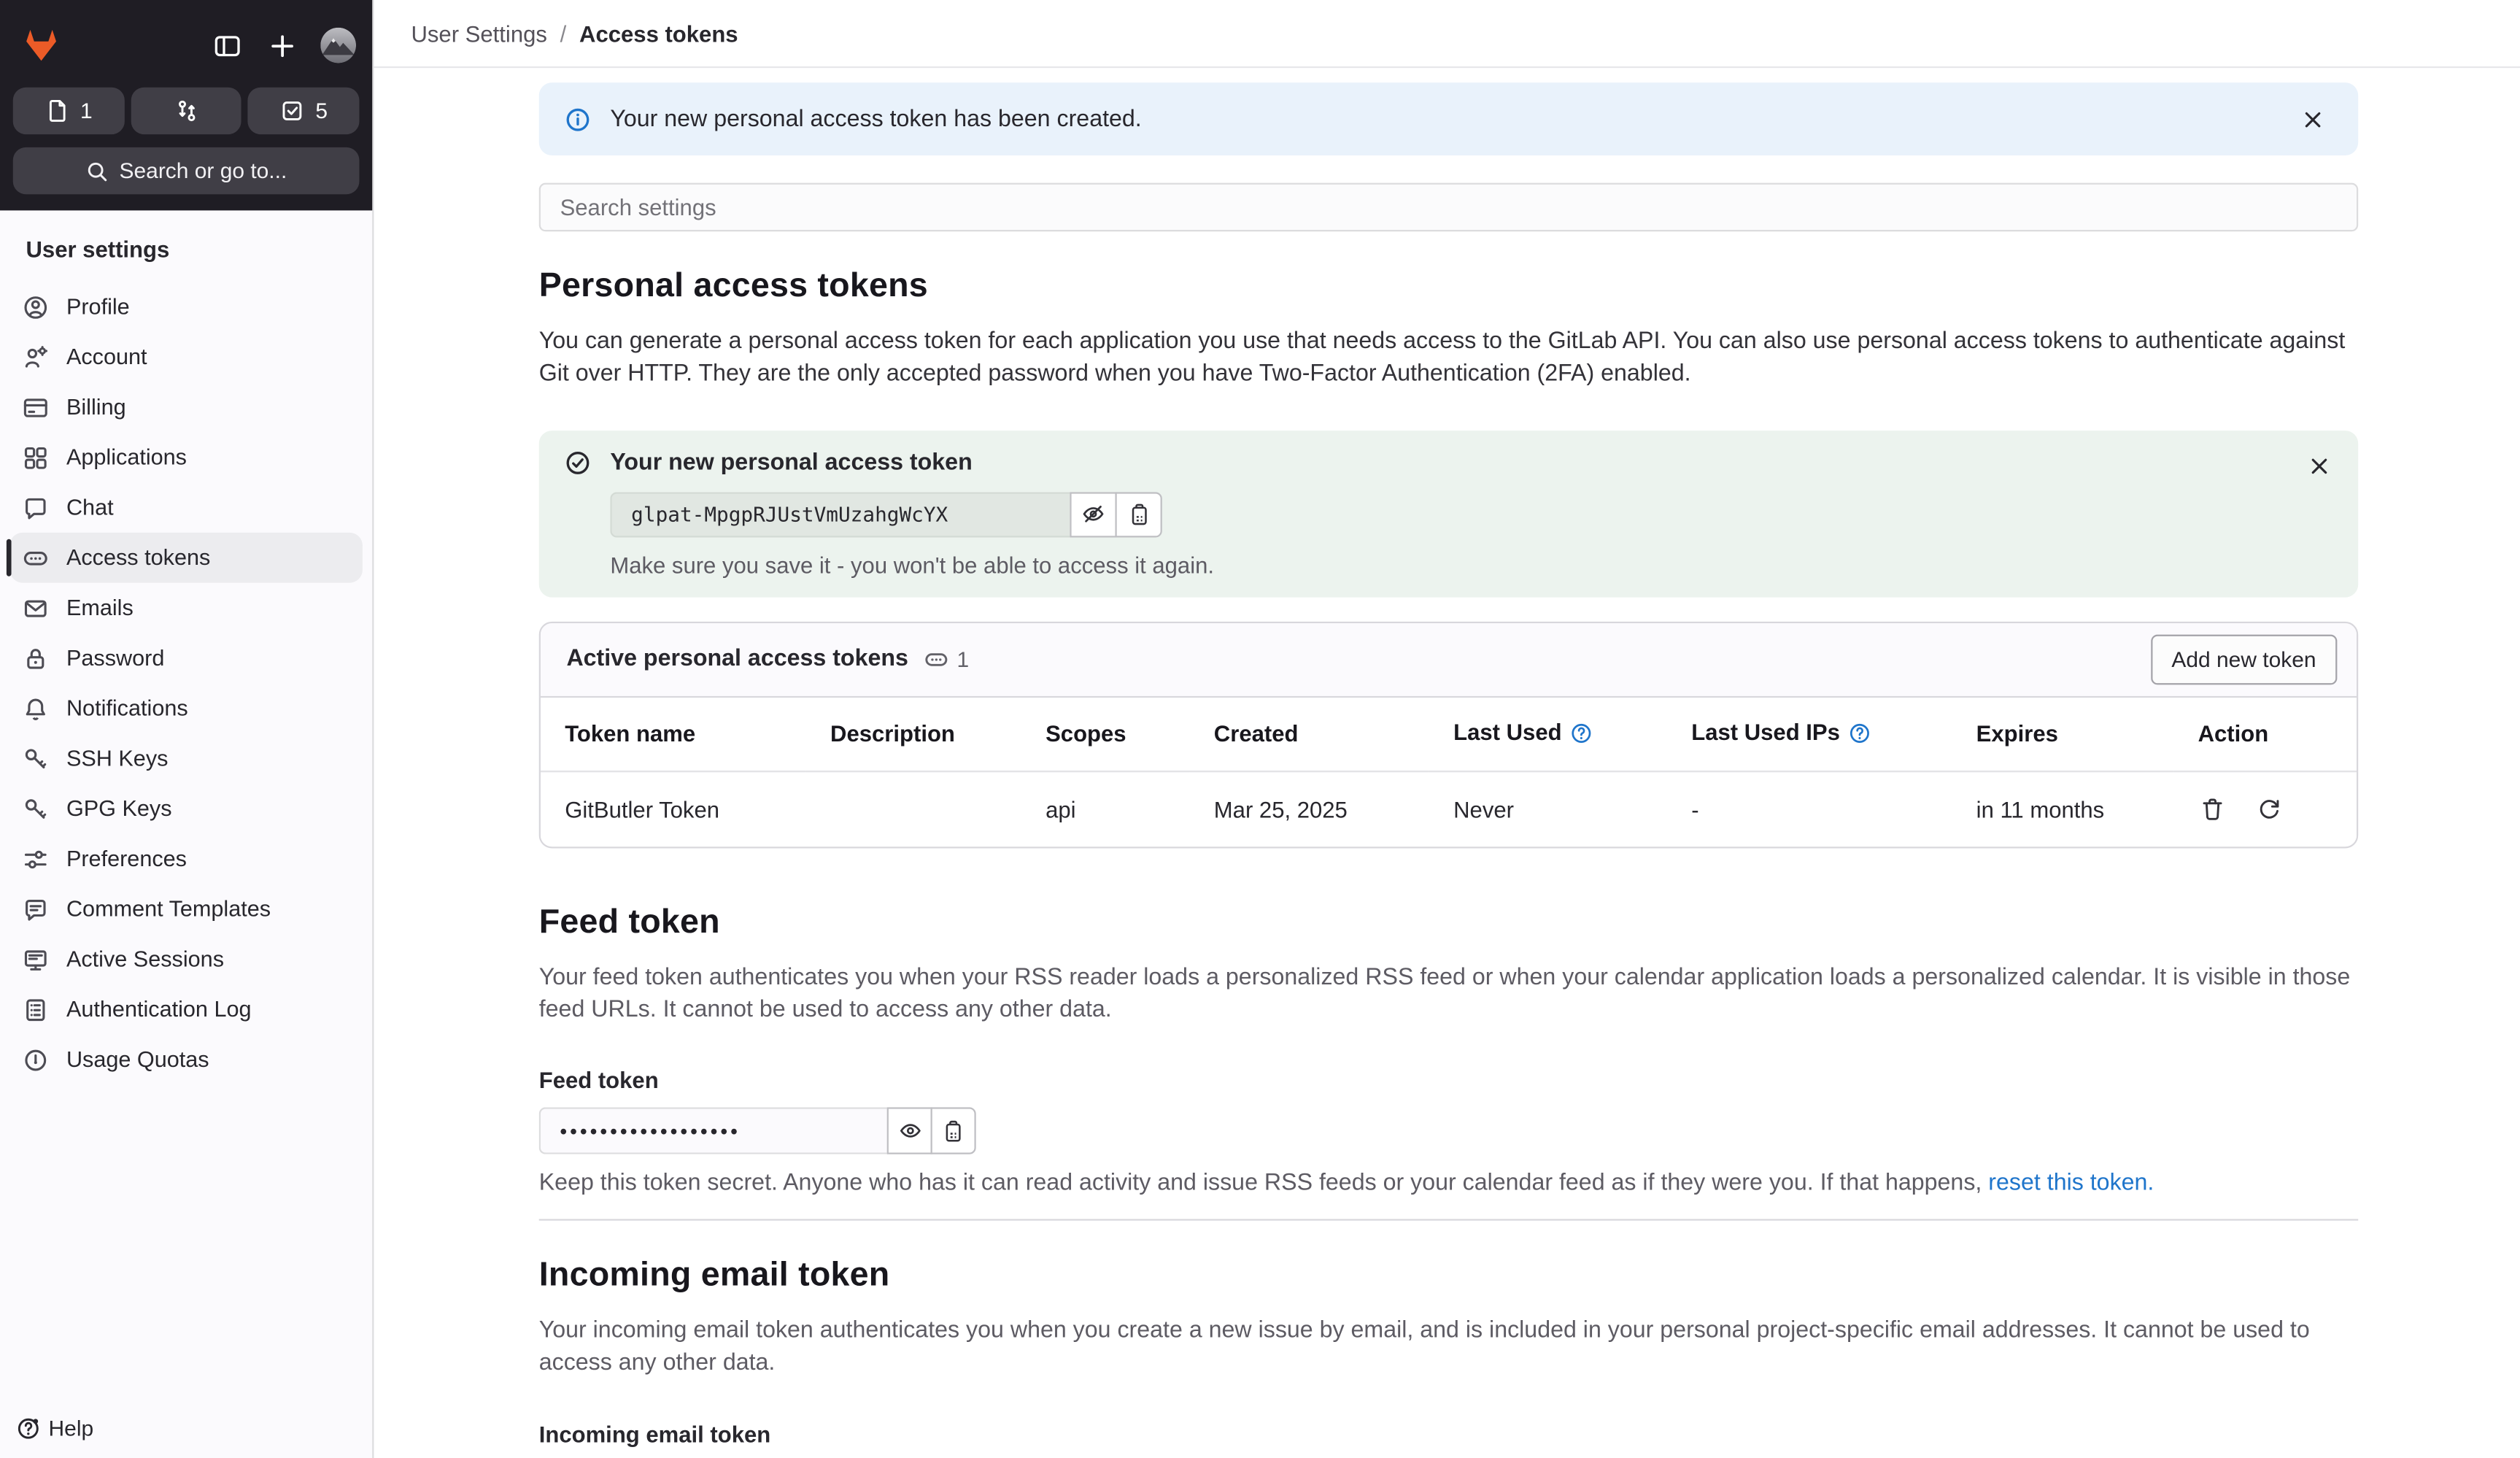 The image size is (2520, 1458). What do you see at coordinates (654, 1434) in the screenshot?
I see `incoming-email-token-label: Incoming email token` at bounding box center [654, 1434].